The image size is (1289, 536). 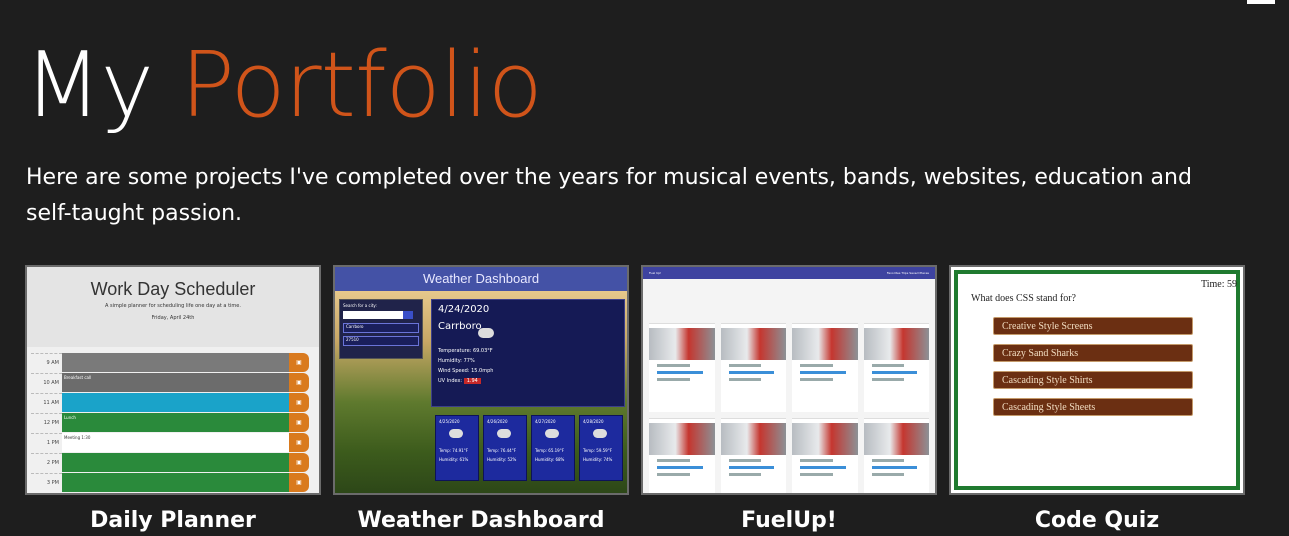 What do you see at coordinates (789, 408) in the screenshot?
I see `fuelup-results-grid` at bounding box center [789, 408].